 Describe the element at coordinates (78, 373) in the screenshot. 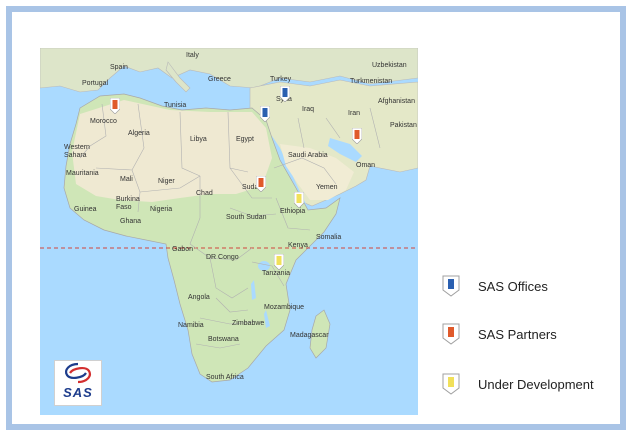

I see `sas-logo-swirl-icon` at that location.